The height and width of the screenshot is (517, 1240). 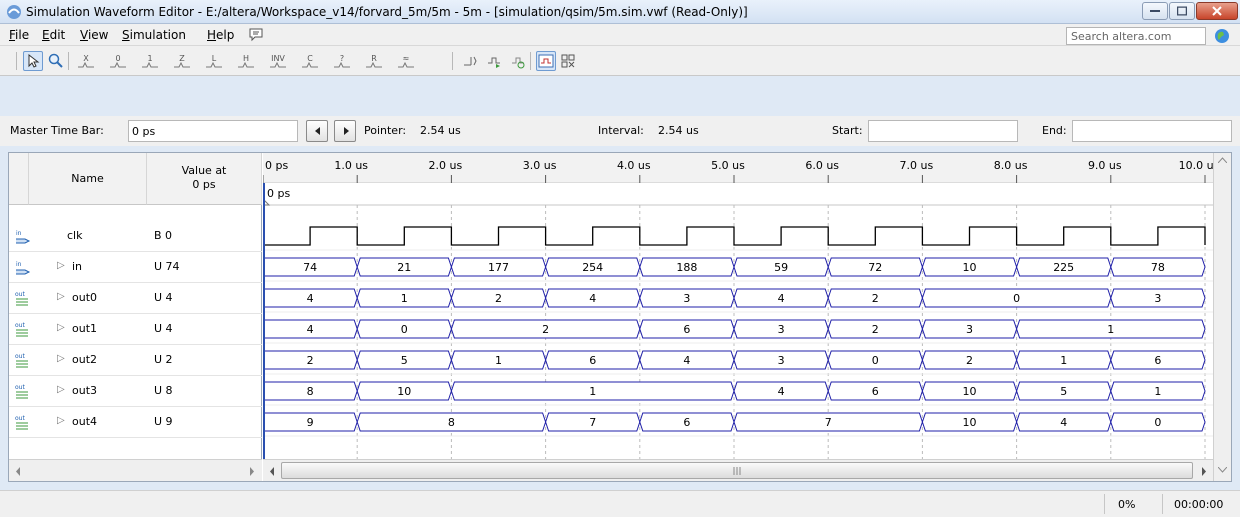 I want to click on selection-tool-button, so click(x=33, y=61).